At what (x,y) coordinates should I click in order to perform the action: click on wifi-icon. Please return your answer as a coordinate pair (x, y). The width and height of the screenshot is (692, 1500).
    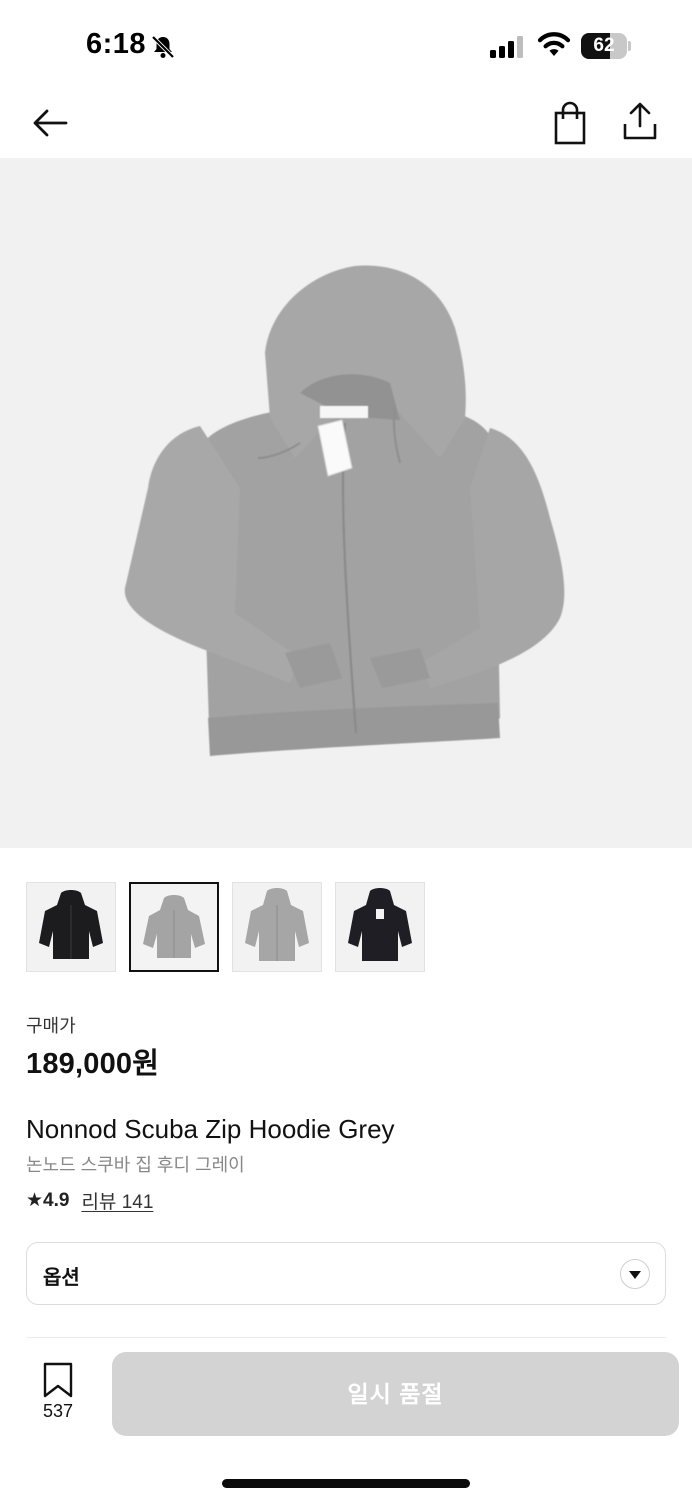
    Looking at the image, I should click on (554, 44).